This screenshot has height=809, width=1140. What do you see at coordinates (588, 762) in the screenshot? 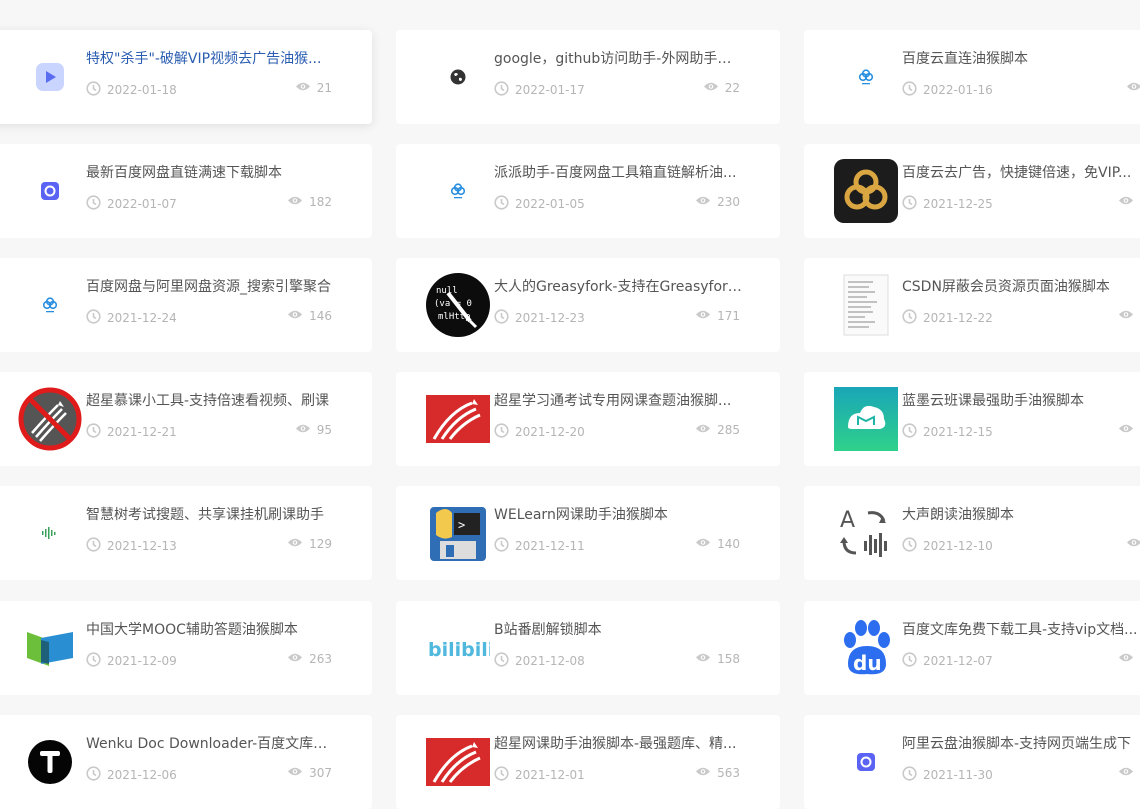
I see `script-card: 超星网课助手油猴脚本-最强题库、精... 2021-12-01 563` at bounding box center [588, 762].